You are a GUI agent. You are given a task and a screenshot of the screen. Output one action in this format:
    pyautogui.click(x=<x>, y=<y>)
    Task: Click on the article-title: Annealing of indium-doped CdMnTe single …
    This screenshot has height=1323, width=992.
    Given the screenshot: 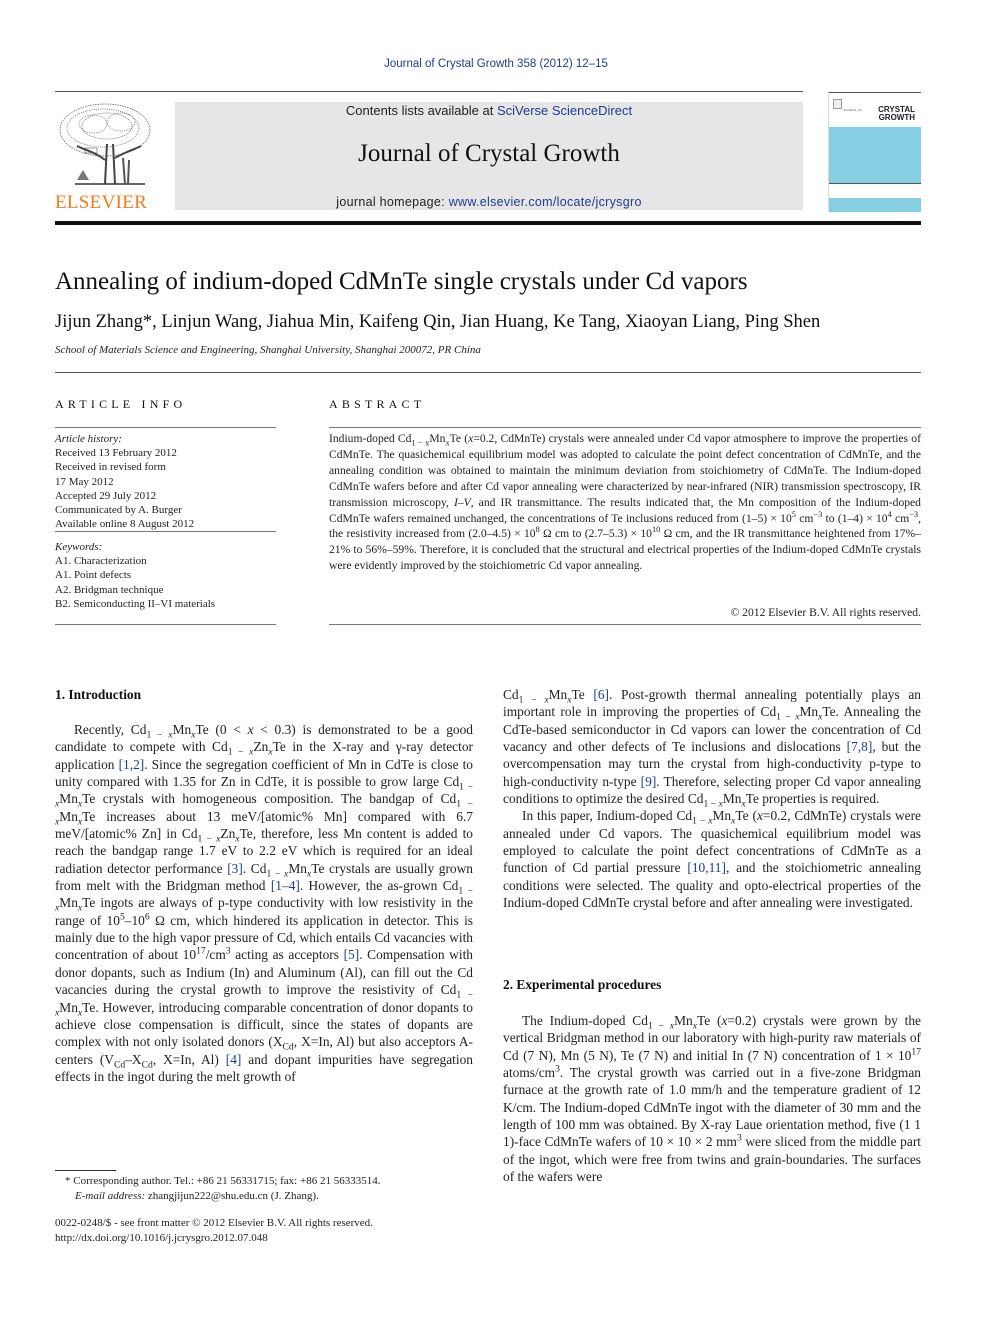 What is the action you would take?
    pyautogui.click(x=401, y=281)
    